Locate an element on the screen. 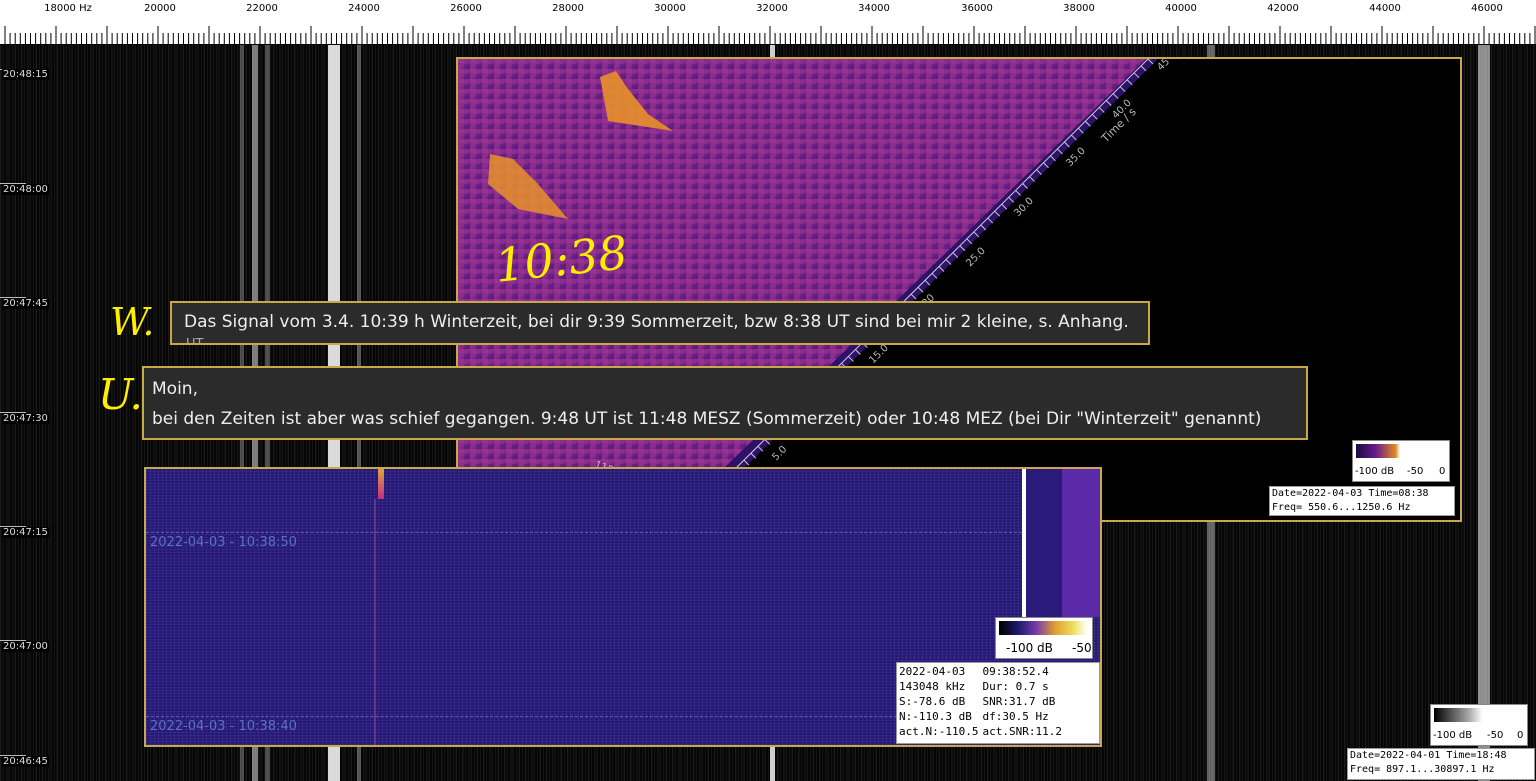  date-line: Date=2022-04-01 Time=18:48 is located at coordinates (1428, 755).